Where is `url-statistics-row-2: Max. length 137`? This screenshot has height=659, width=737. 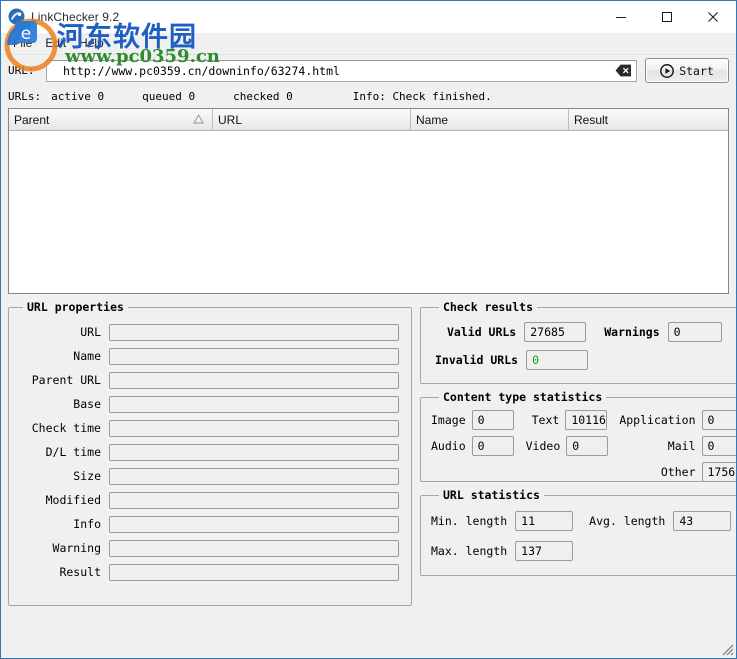 url-statistics-row-2: Max. length 137 is located at coordinates (583, 551).